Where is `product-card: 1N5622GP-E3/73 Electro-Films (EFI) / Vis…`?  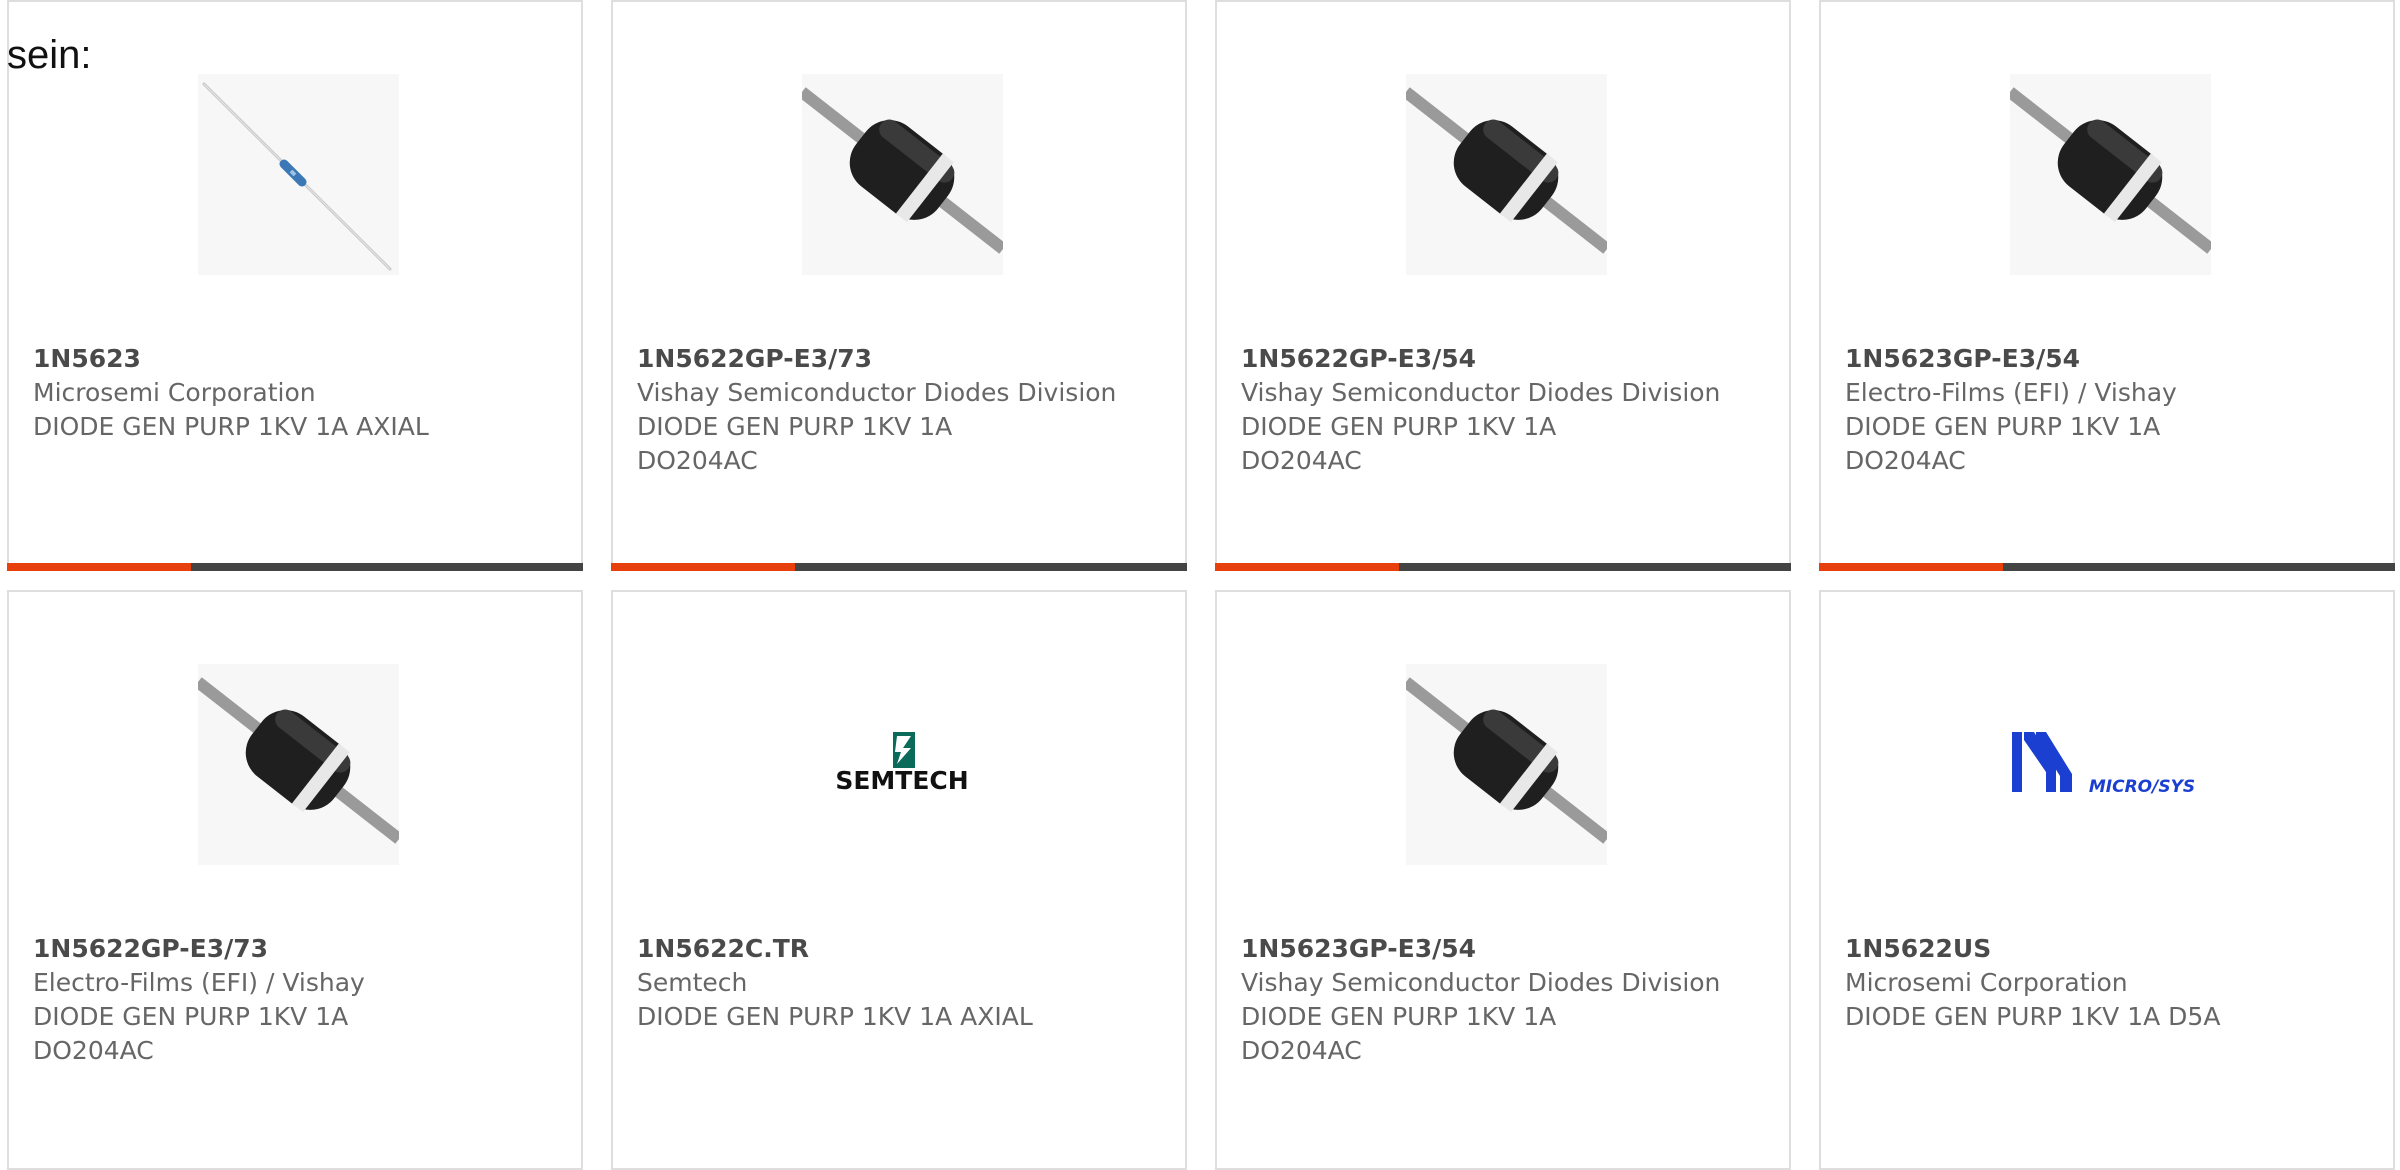 product-card: 1N5622GP-E3/73 Electro-Films (EFI) / Vis… is located at coordinates (295, 880).